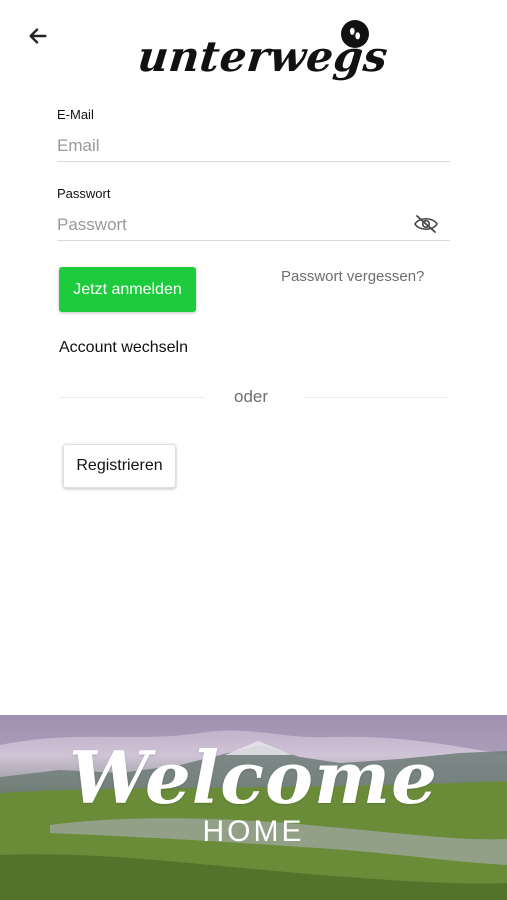 Image resolution: width=507 pixels, height=900 pixels. What do you see at coordinates (253, 777) in the screenshot?
I see `welcome-title: Welcome` at bounding box center [253, 777].